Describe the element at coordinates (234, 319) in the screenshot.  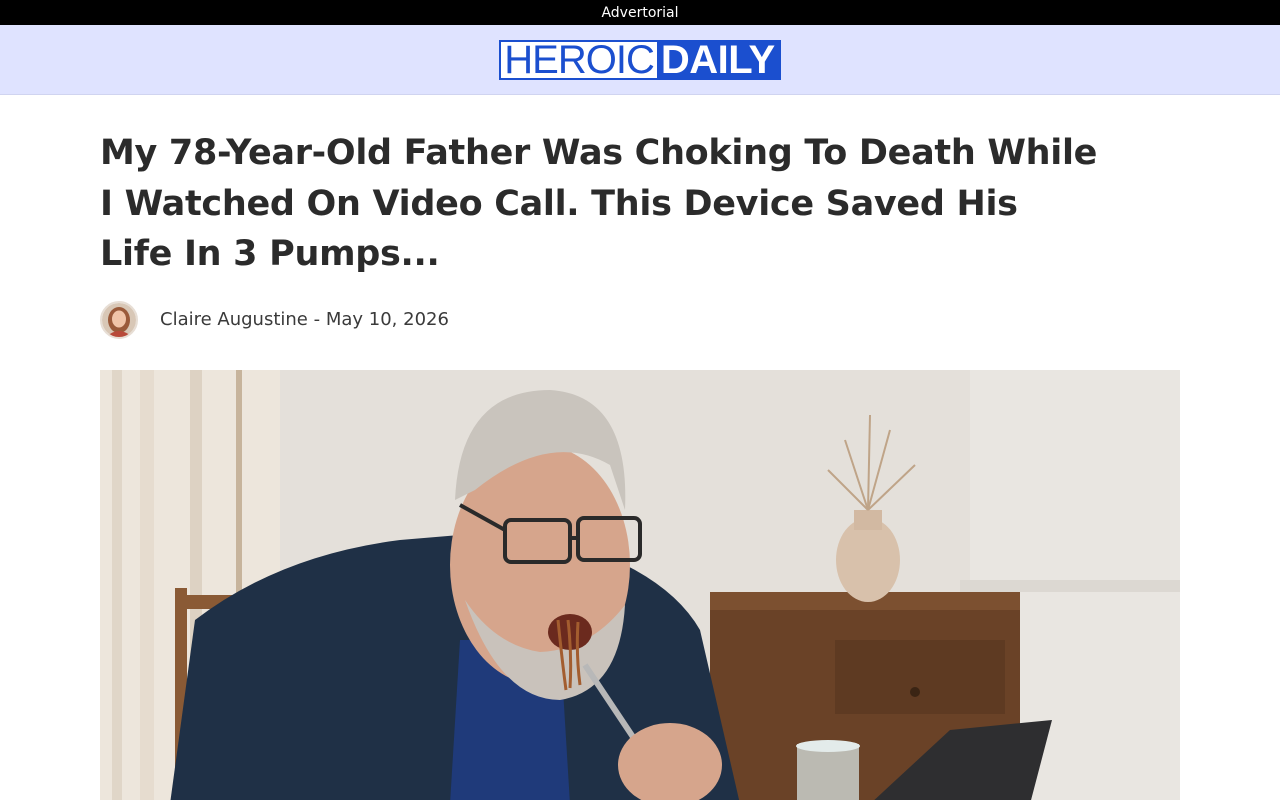
I see `author-name: Claire Augustine` at that location.